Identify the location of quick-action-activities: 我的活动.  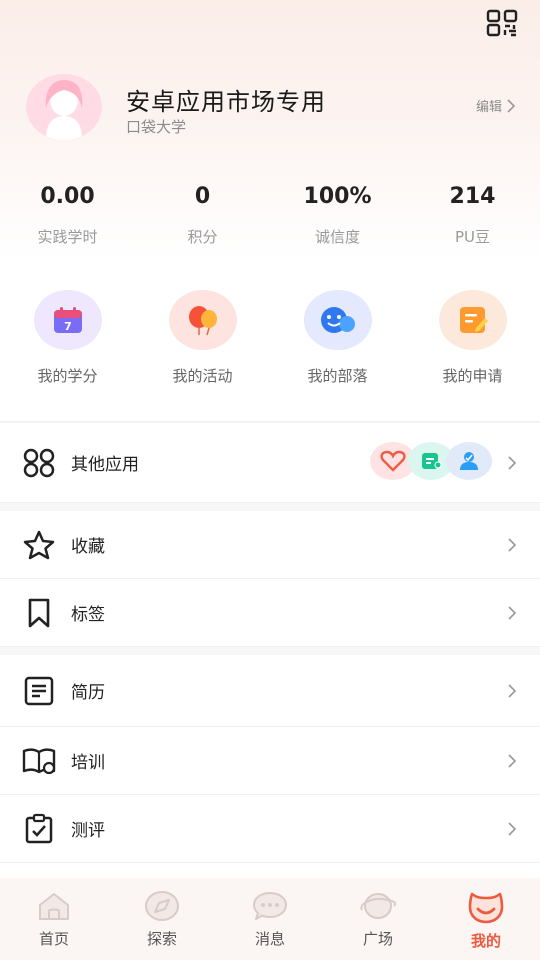
(202, 340).